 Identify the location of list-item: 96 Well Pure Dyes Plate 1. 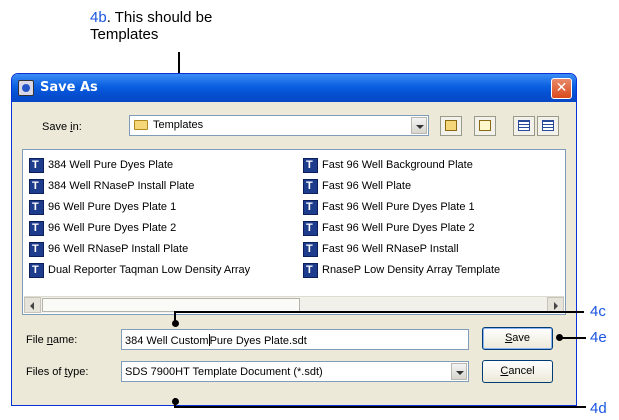
(102, 207).